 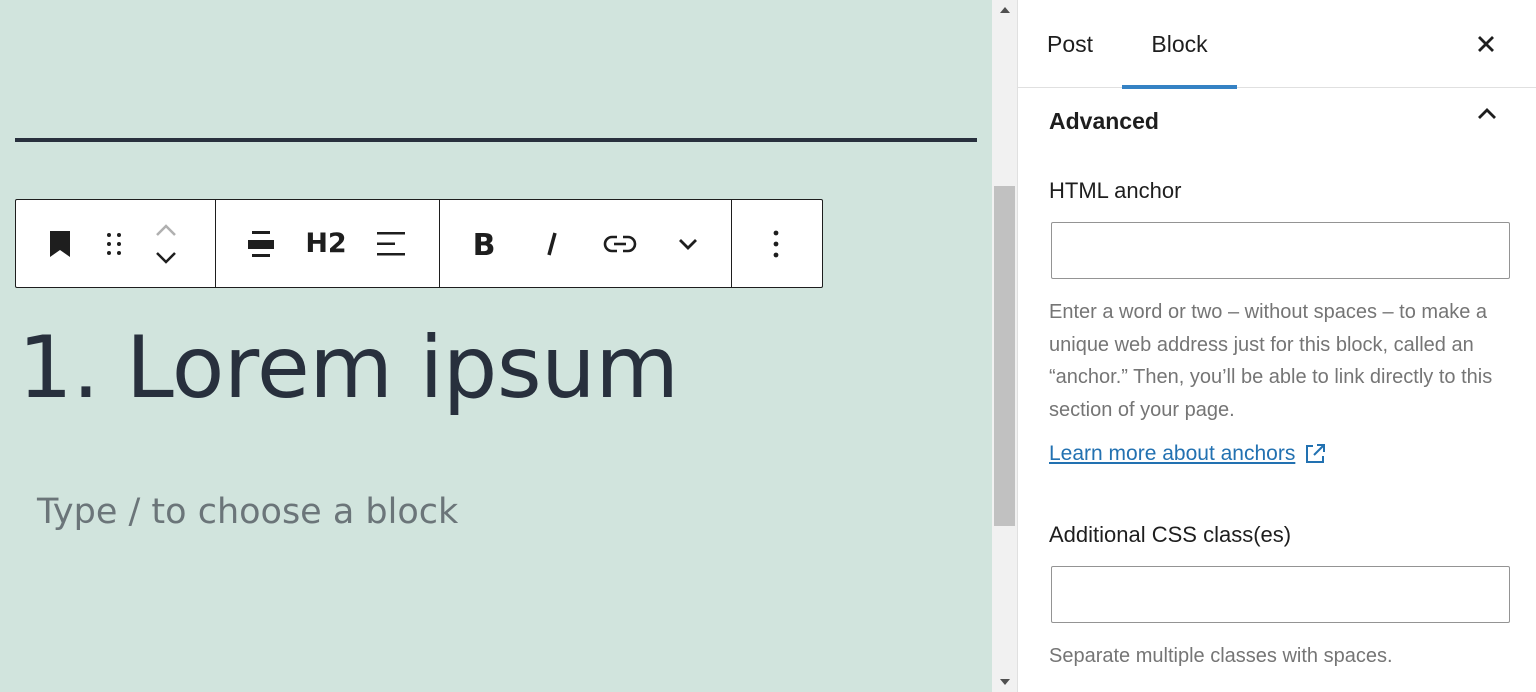 What do you see at coordinates (1170, 534) in the screenshot?
I see `css-classes-label: Additional CSS class(es)` at bounding box center [1170, 534].